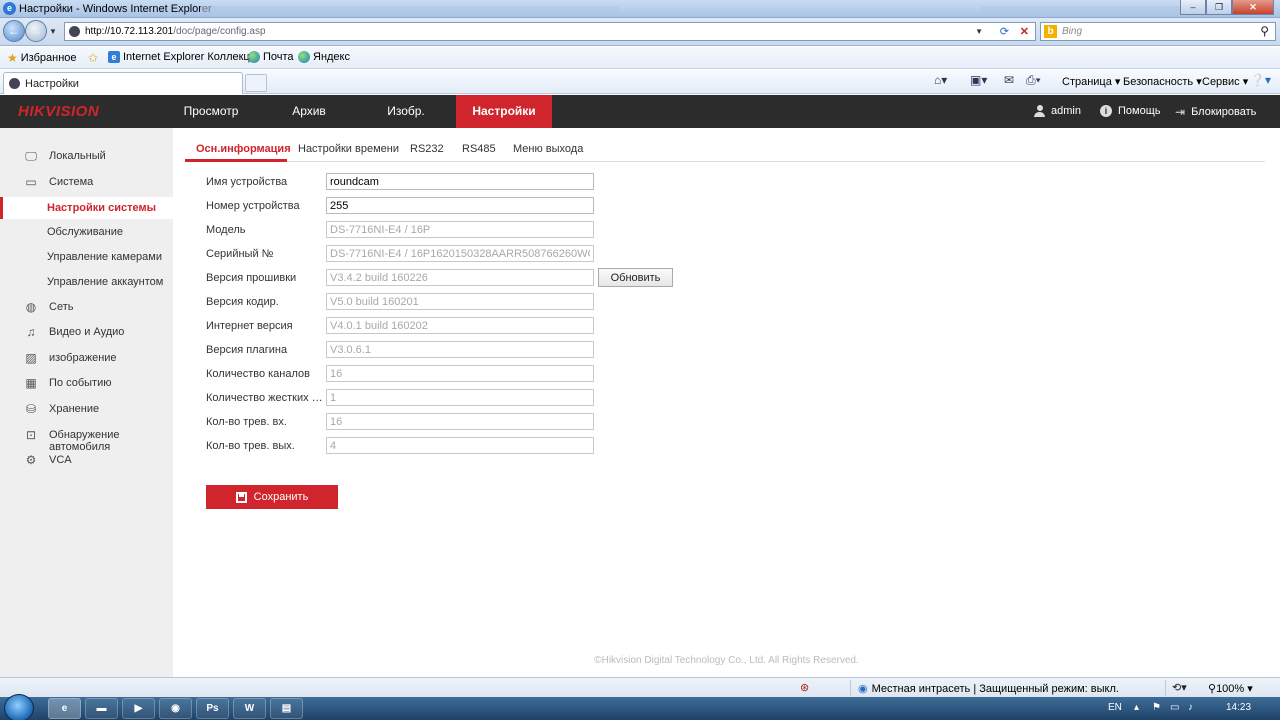  What do you see at coordinates (804, 687) in the screenshot?
I see `pop-up-blocker-icon: ⊛` at bounding box center [804, 687].